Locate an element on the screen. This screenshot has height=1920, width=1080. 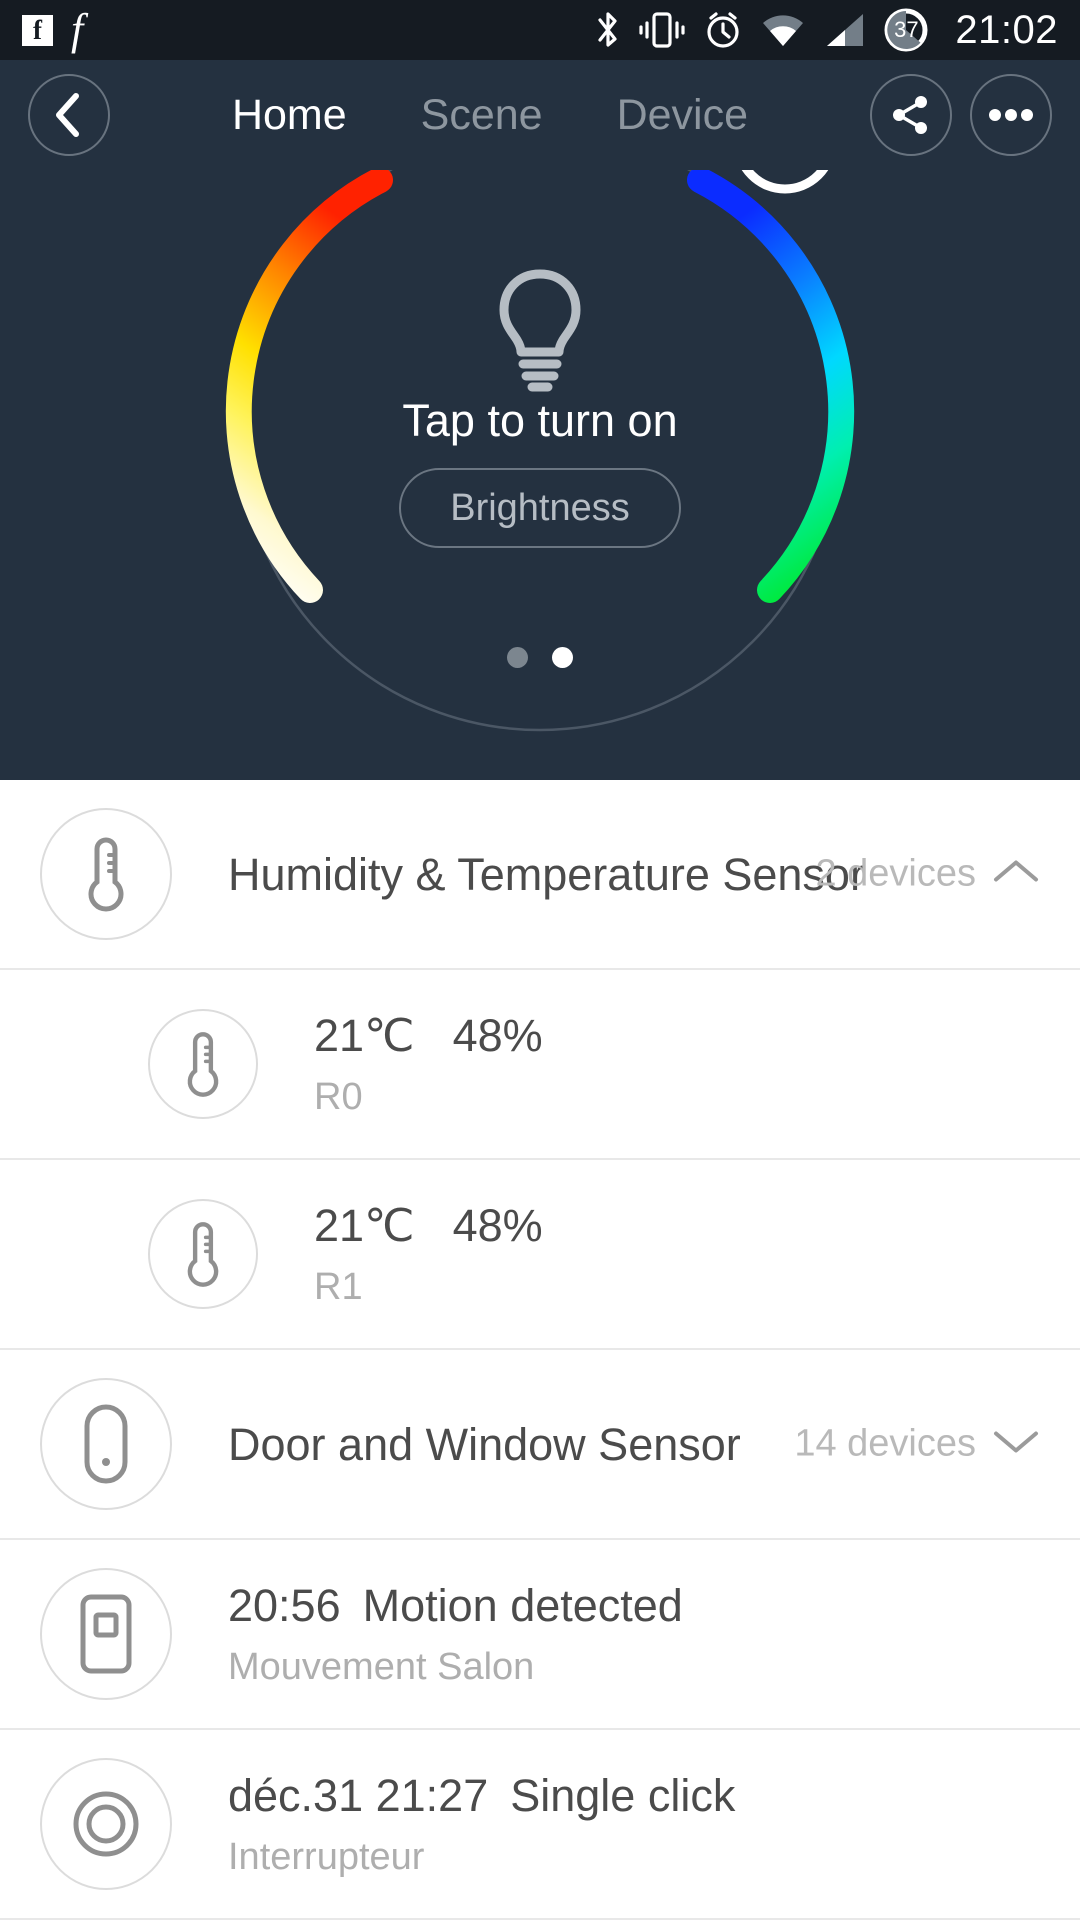
vibrate-icon is located at coordinates (662, 30).